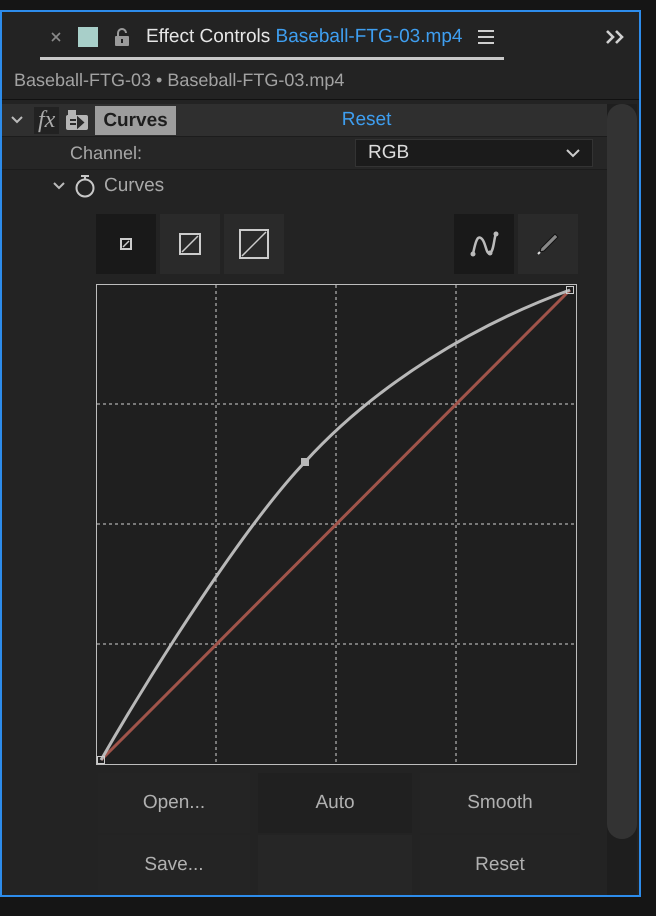  I want to click on property-label: Curves, so click(134, 186).